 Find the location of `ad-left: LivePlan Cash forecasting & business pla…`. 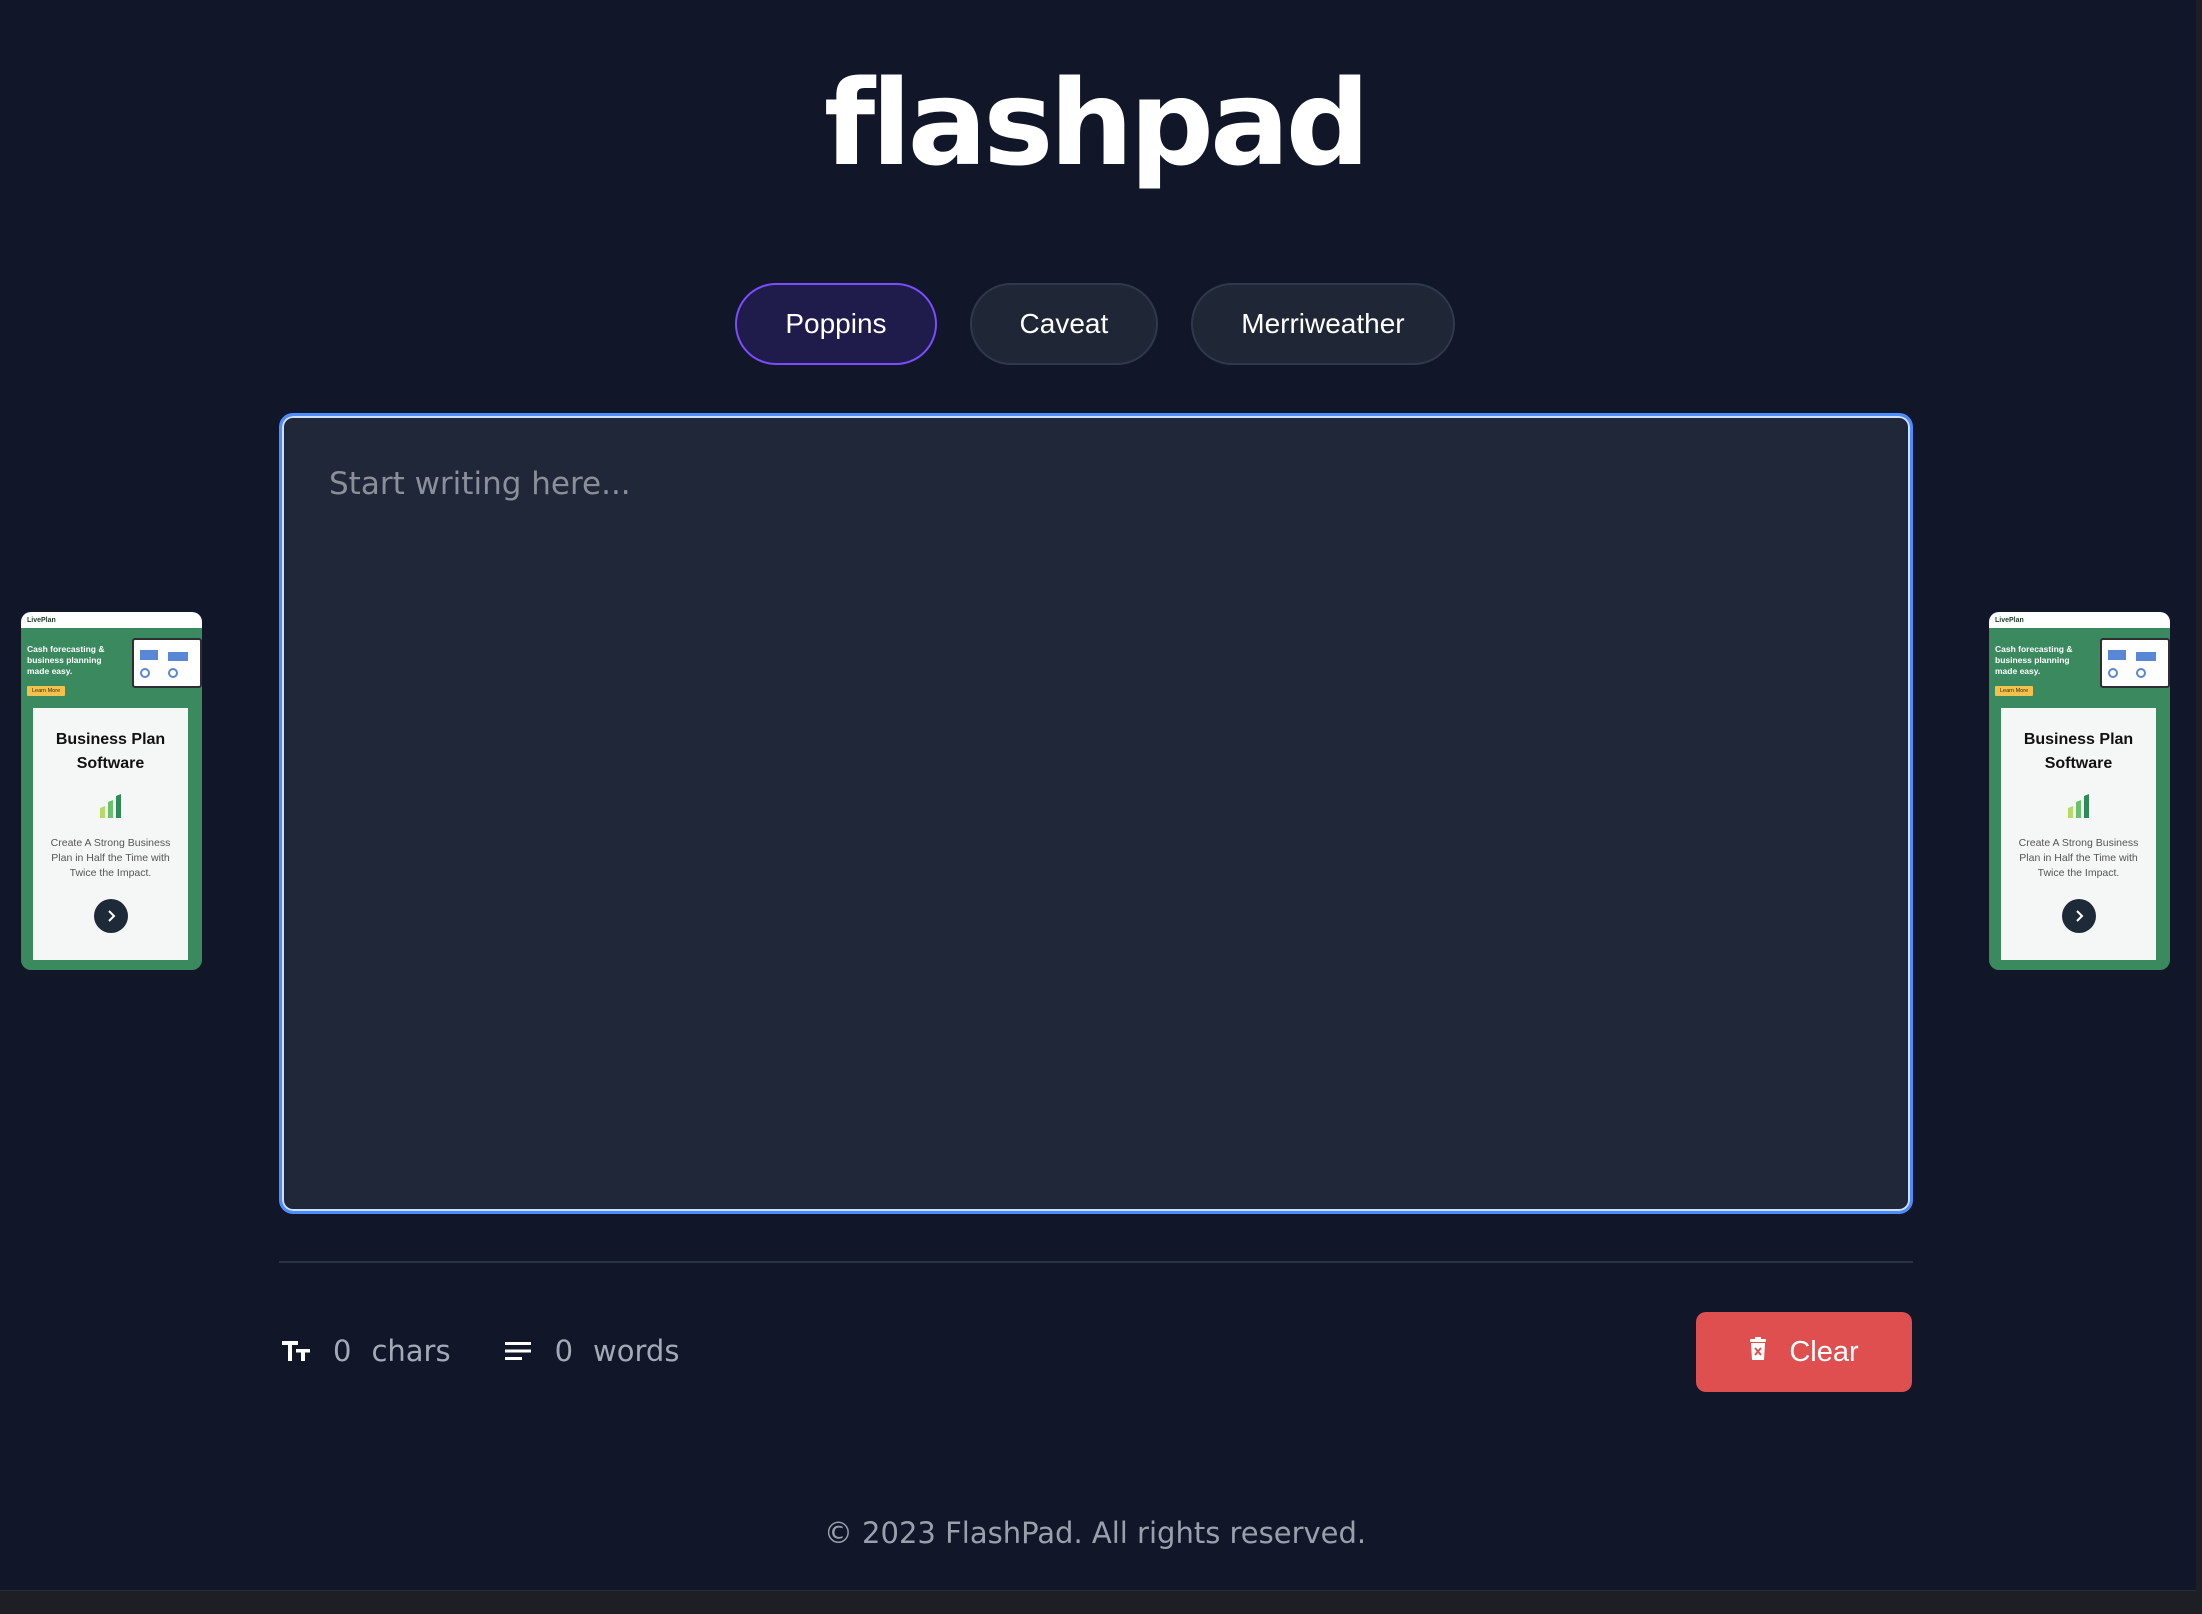

ad-left: LivePlan Cash forecasting & business pla… is located at coordinates (111, 791).